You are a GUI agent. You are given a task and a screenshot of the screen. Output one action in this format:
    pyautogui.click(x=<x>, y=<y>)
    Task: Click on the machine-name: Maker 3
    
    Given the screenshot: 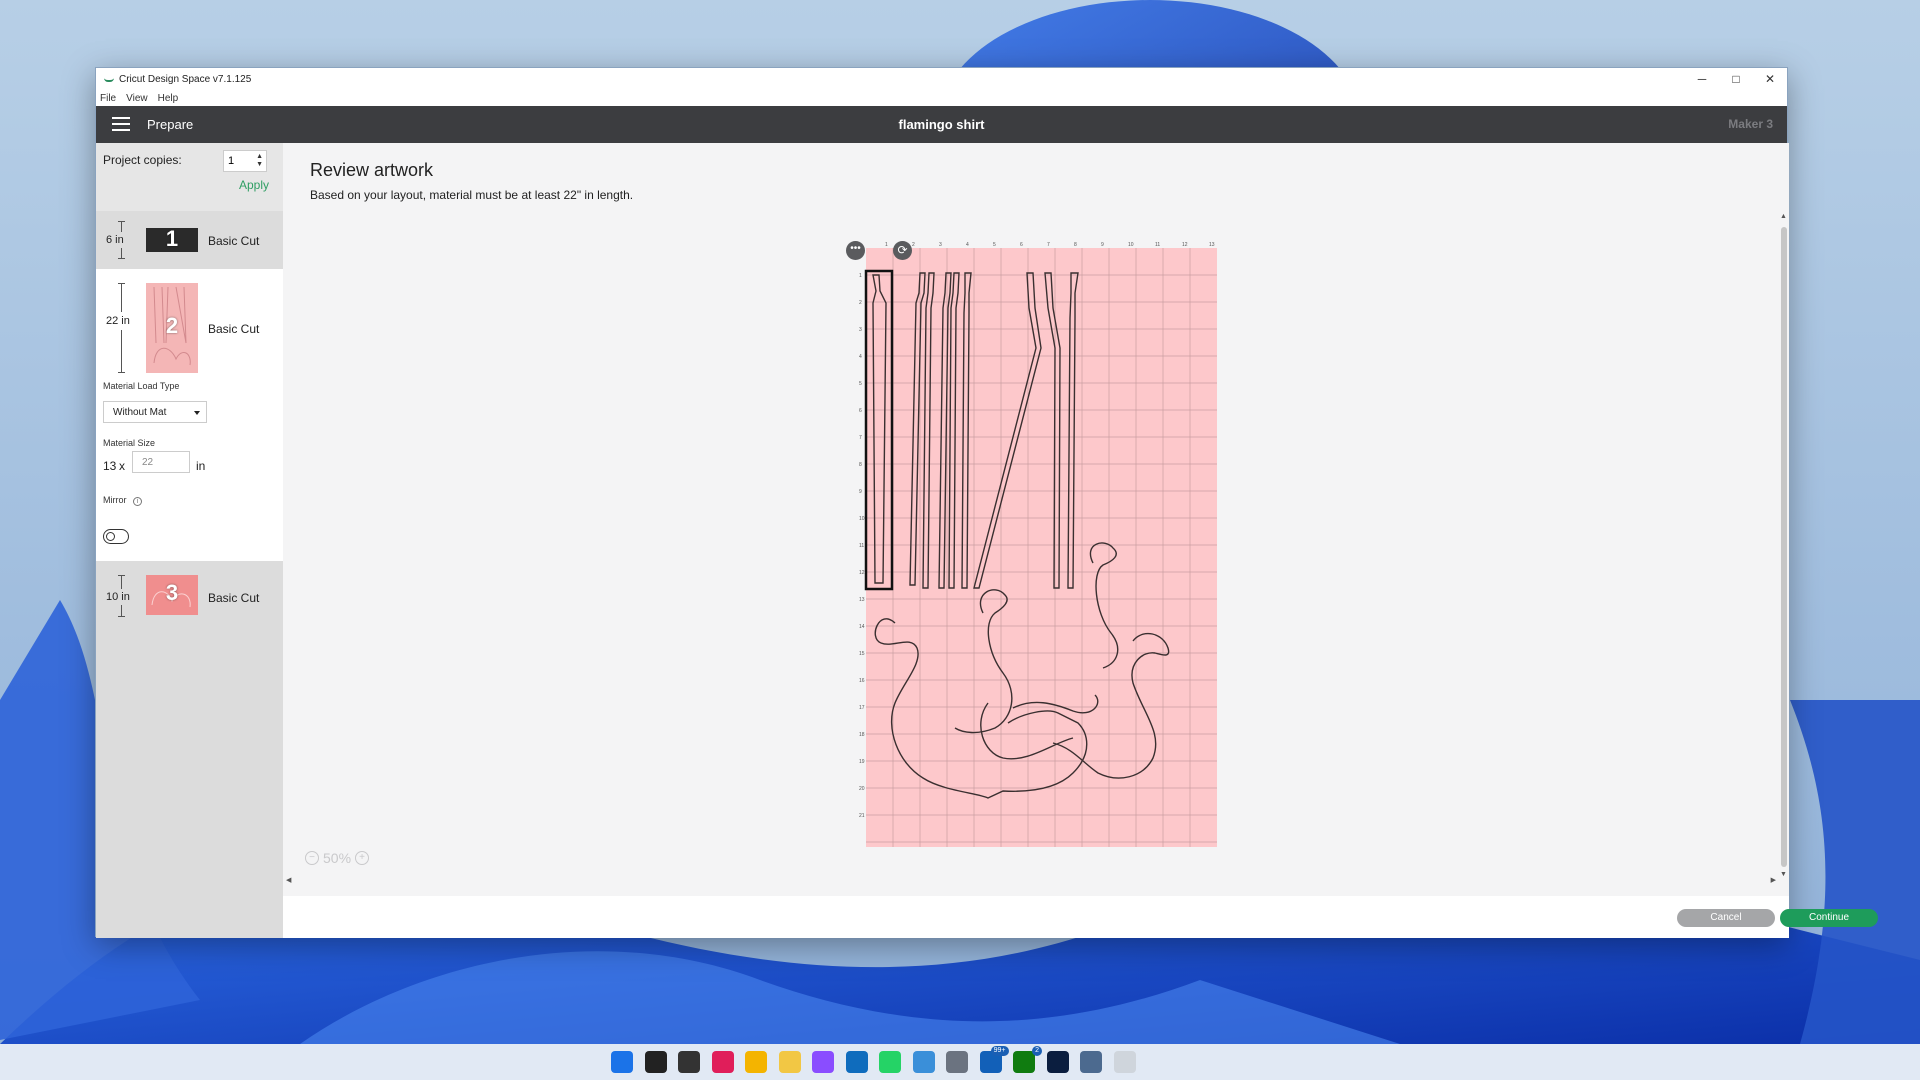 What is the action you would take?
    pyautogui.click(x=1750, y=124)
    